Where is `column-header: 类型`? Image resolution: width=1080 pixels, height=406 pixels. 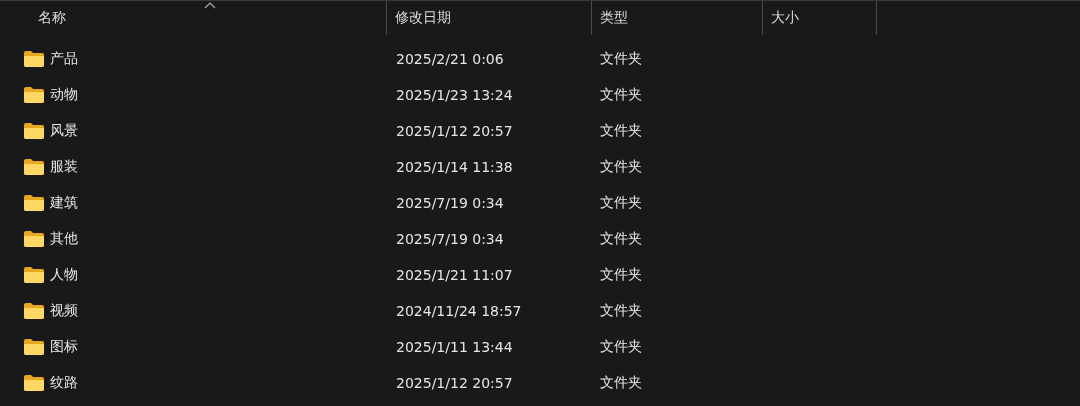
column-header: 类型 is located at coordinates (614, 18).